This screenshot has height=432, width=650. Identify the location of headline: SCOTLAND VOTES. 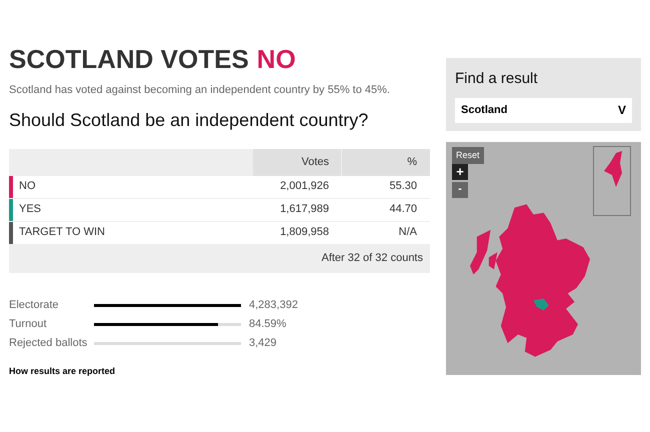
(129, 59).